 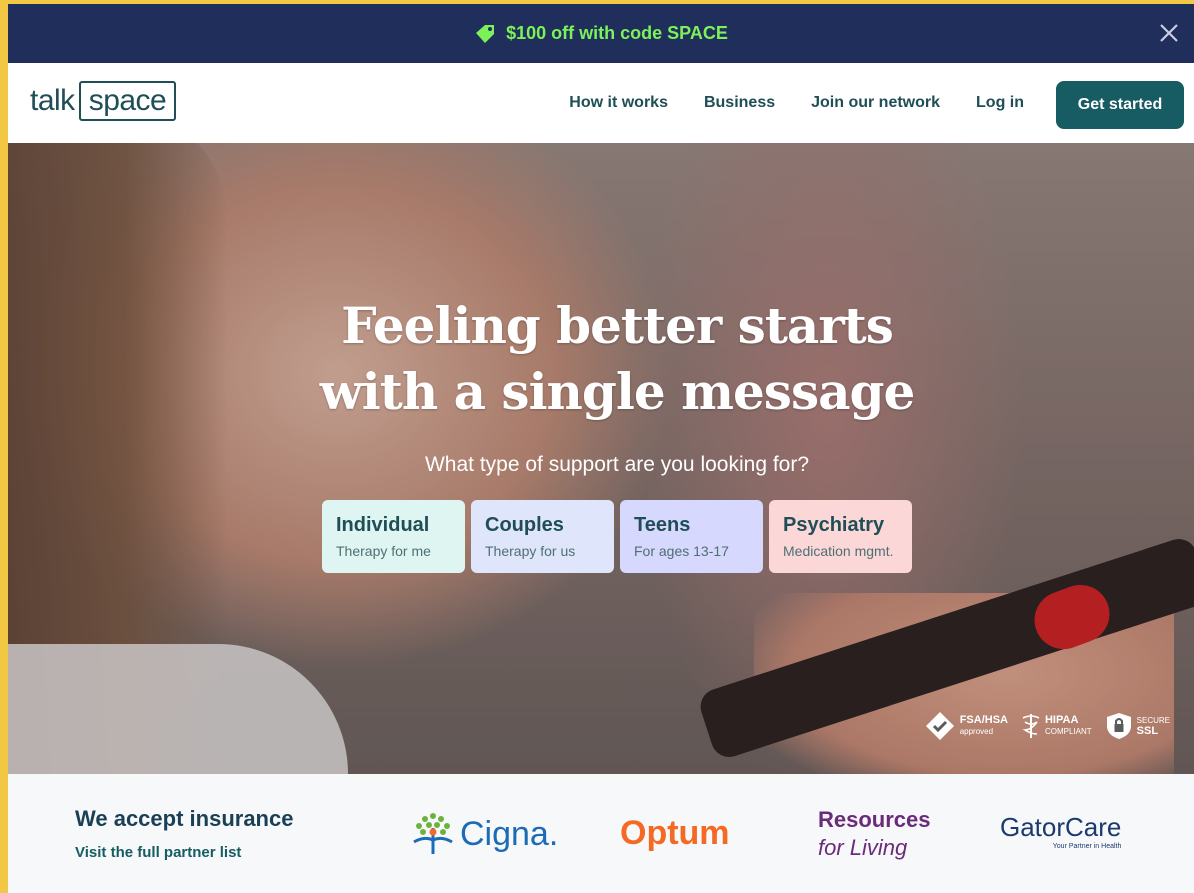 I want to click on card-subtitle: Therapy for me, so click(x=383, y=551).